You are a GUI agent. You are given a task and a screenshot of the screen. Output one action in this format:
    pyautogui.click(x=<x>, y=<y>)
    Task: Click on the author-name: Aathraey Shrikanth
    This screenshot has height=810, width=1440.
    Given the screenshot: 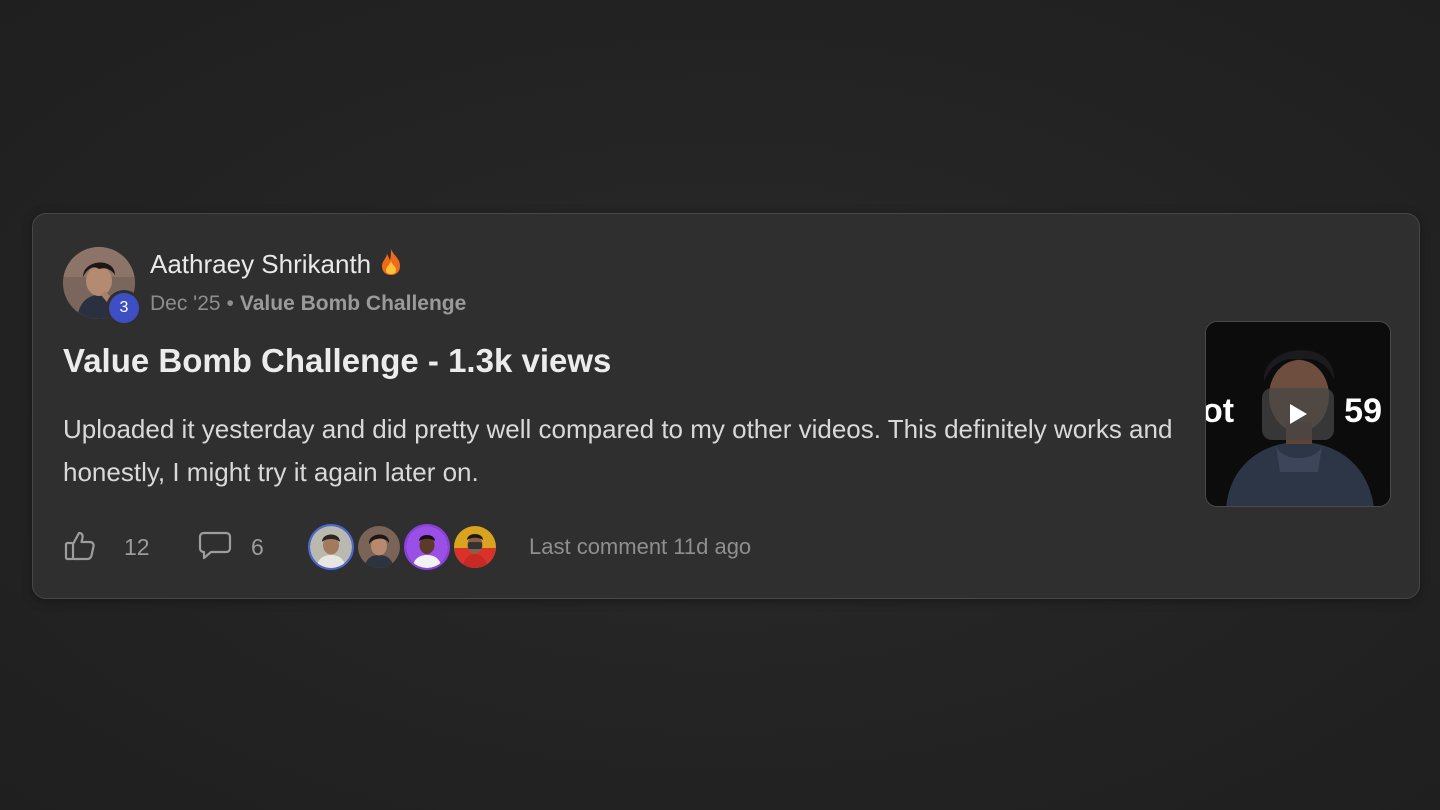 What is the action you would take?
    pyautogui.click(x=260, y=264)
    